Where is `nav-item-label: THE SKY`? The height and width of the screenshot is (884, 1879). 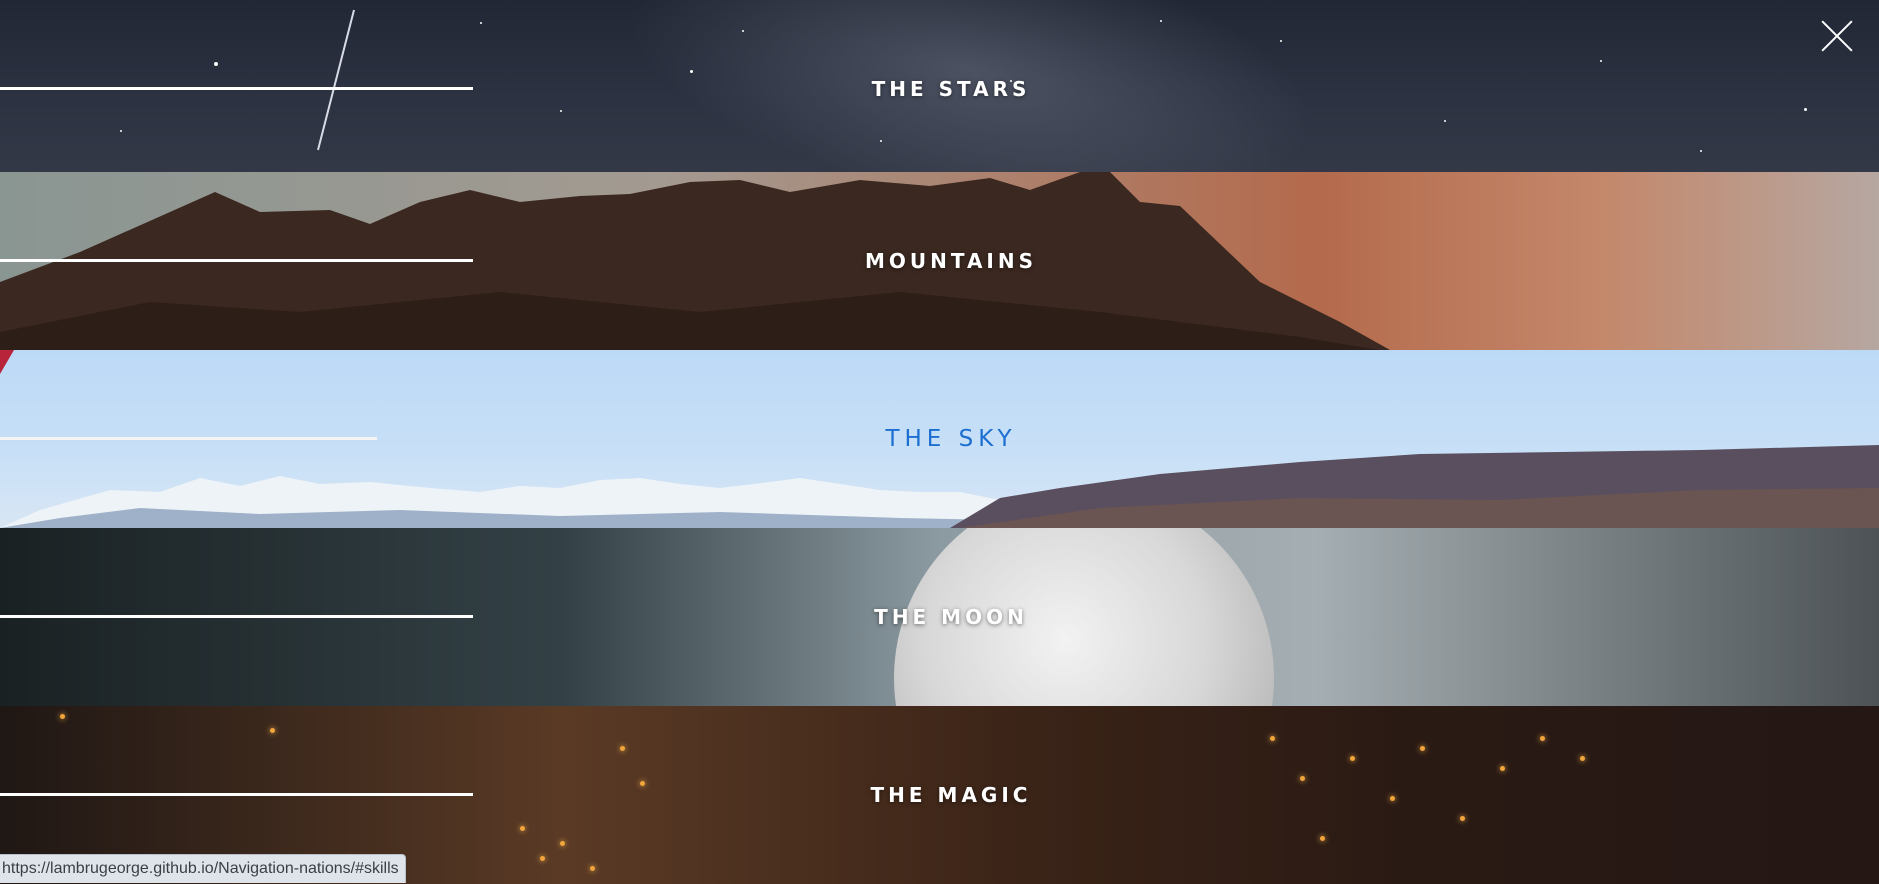 nav-item-label: THE SKY is located at coordinates (951, 439).